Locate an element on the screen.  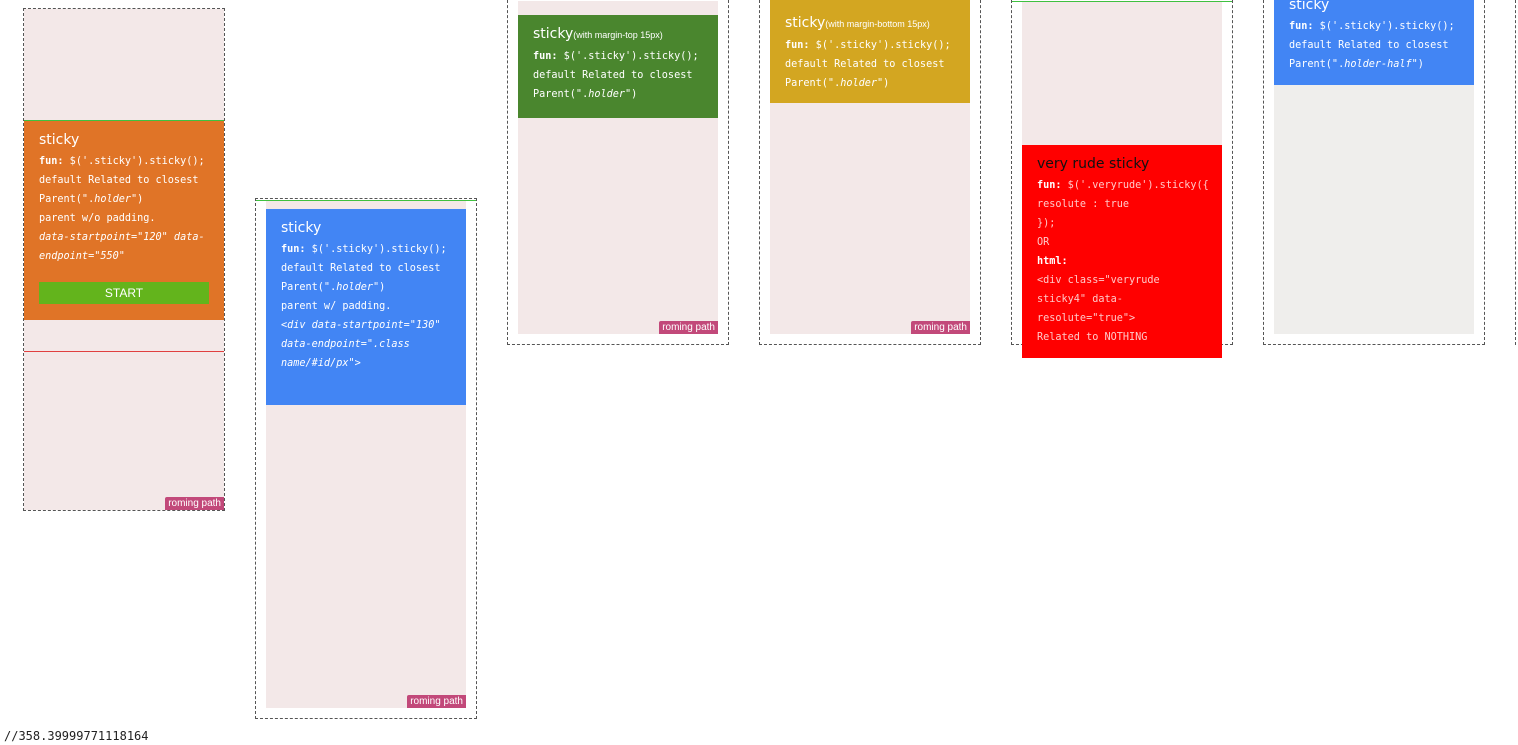
end-line is located at coordinates (124, 351).